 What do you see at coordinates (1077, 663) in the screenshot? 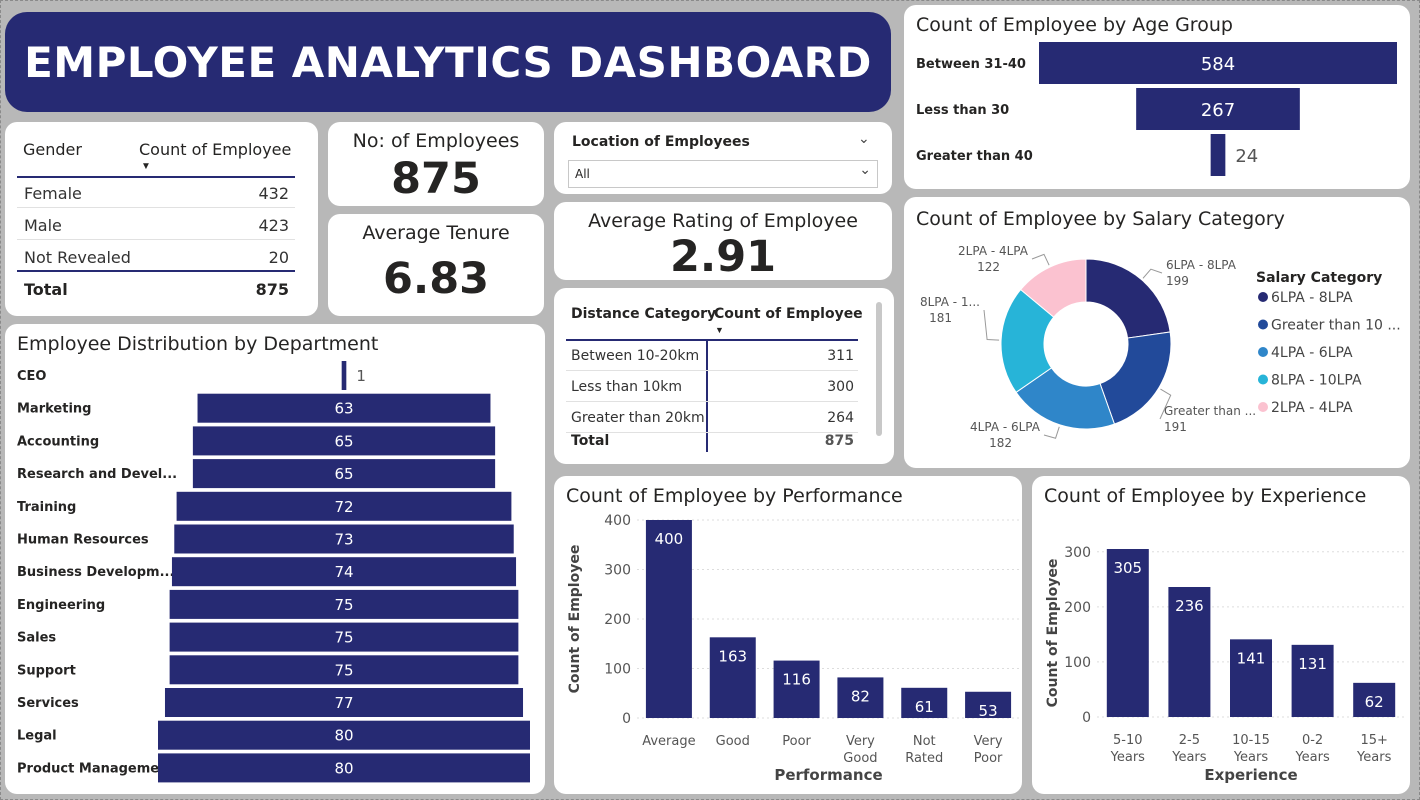
I see `experience-ytick-label: 100` at bounding box center [1077, 663].